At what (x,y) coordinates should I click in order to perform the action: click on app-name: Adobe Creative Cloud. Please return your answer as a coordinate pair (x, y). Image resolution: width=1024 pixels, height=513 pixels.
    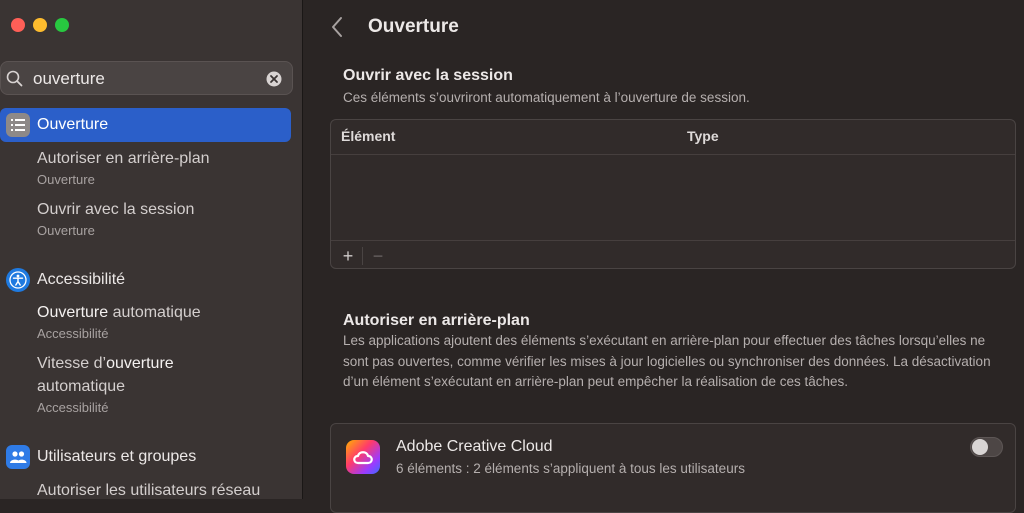
    Looking at the image, I should click on (474, 446).